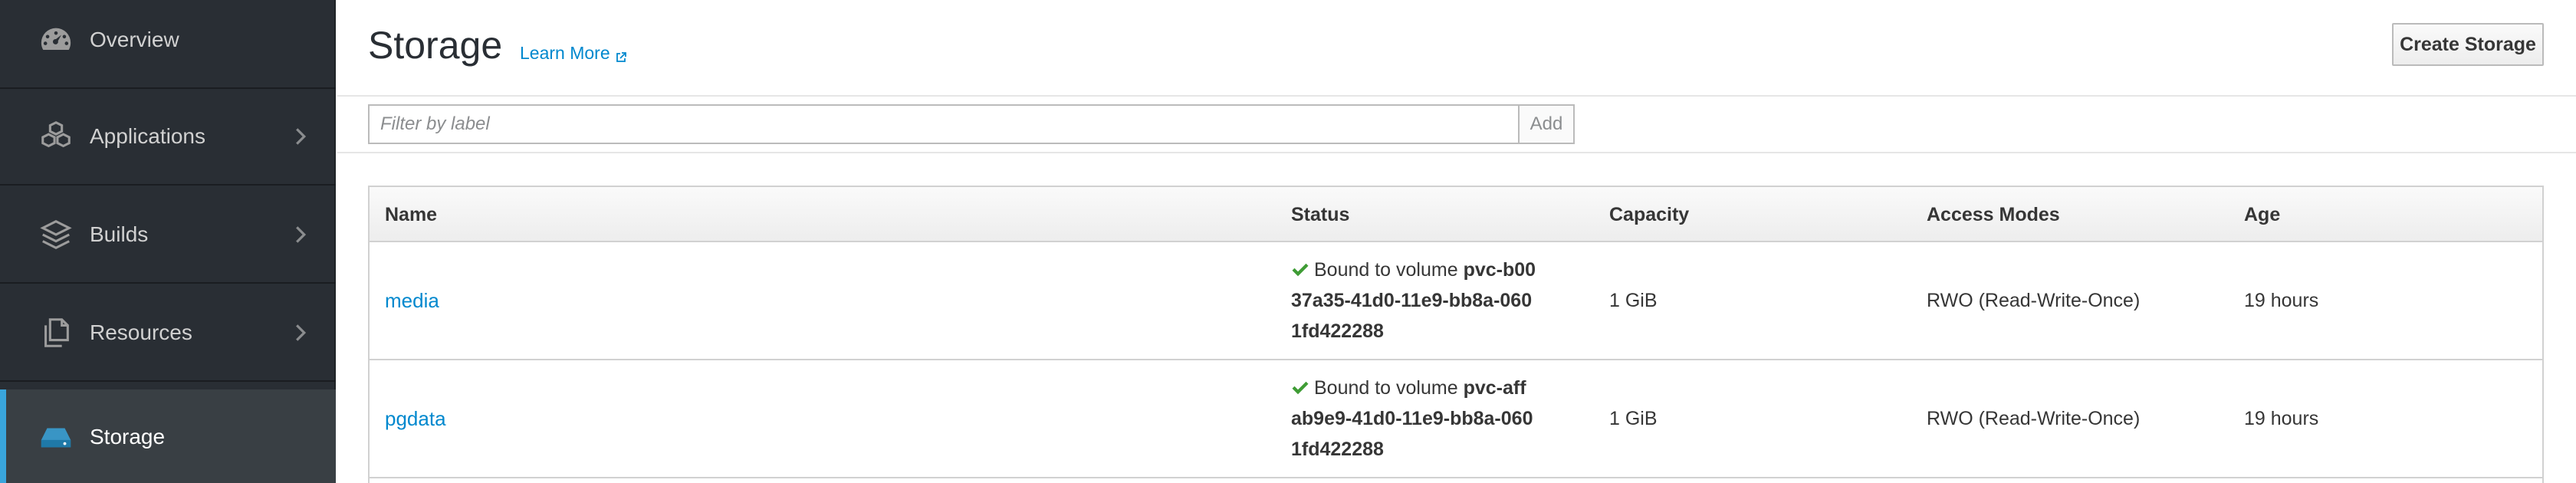  Describe the element at coordinates (168, 235) in the screenshot. I see `sidebar-item-builds: Builds` at that location.